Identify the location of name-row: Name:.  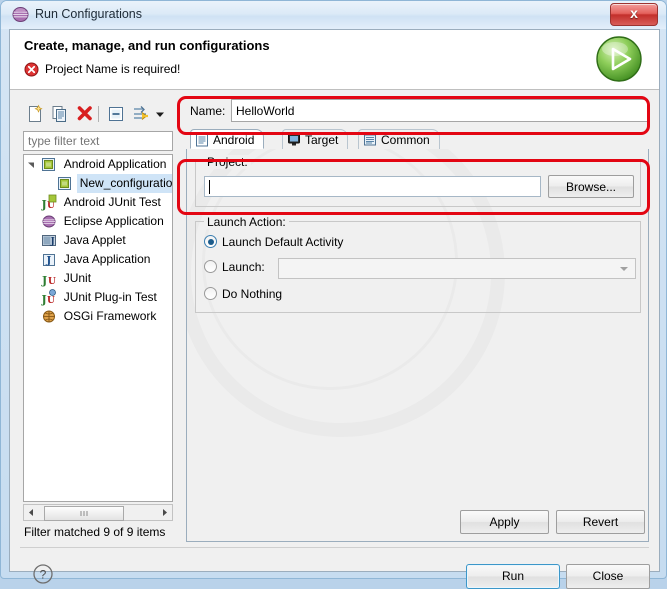
(417, 112).